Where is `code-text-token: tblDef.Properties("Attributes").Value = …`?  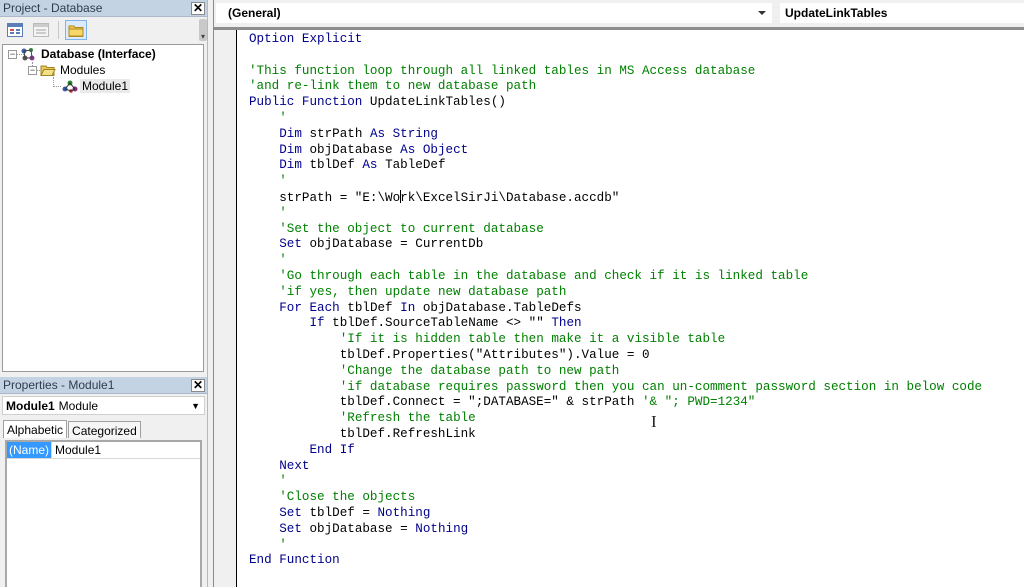 code-text-token: tblDef.Properties("Attributes").Value = … is located at coordinates (449, 354).